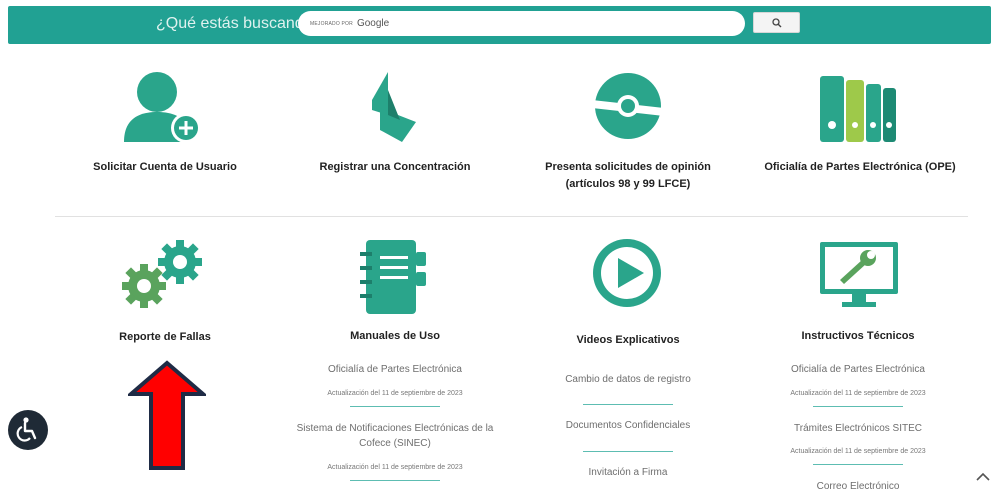 The width and height of the screenshot is (997, 496). Describe the element at coordinates (628, 472) in the screenshot. I see `videos-link-invitacion: Invitación a Firma` at that location.